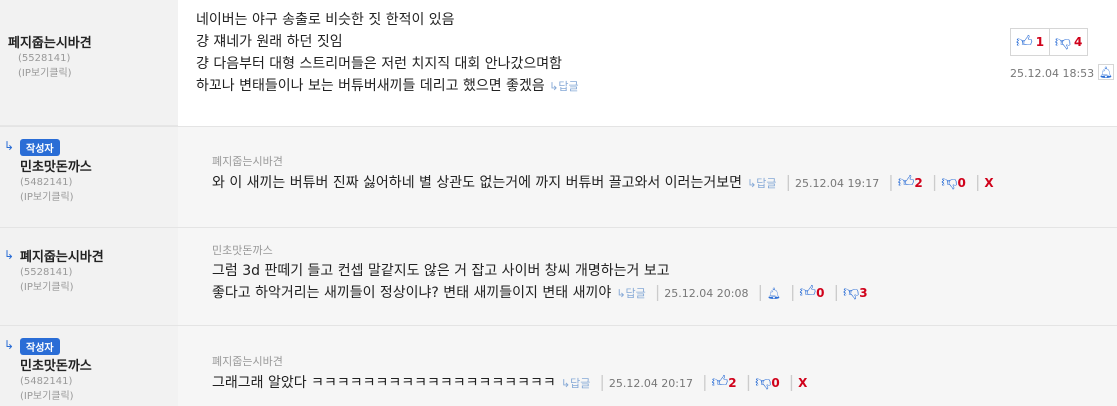 The height and width of the screenshot is (406, 1117). I want to click on comment-date: 25.12.04 20:08, so click(706, 293).